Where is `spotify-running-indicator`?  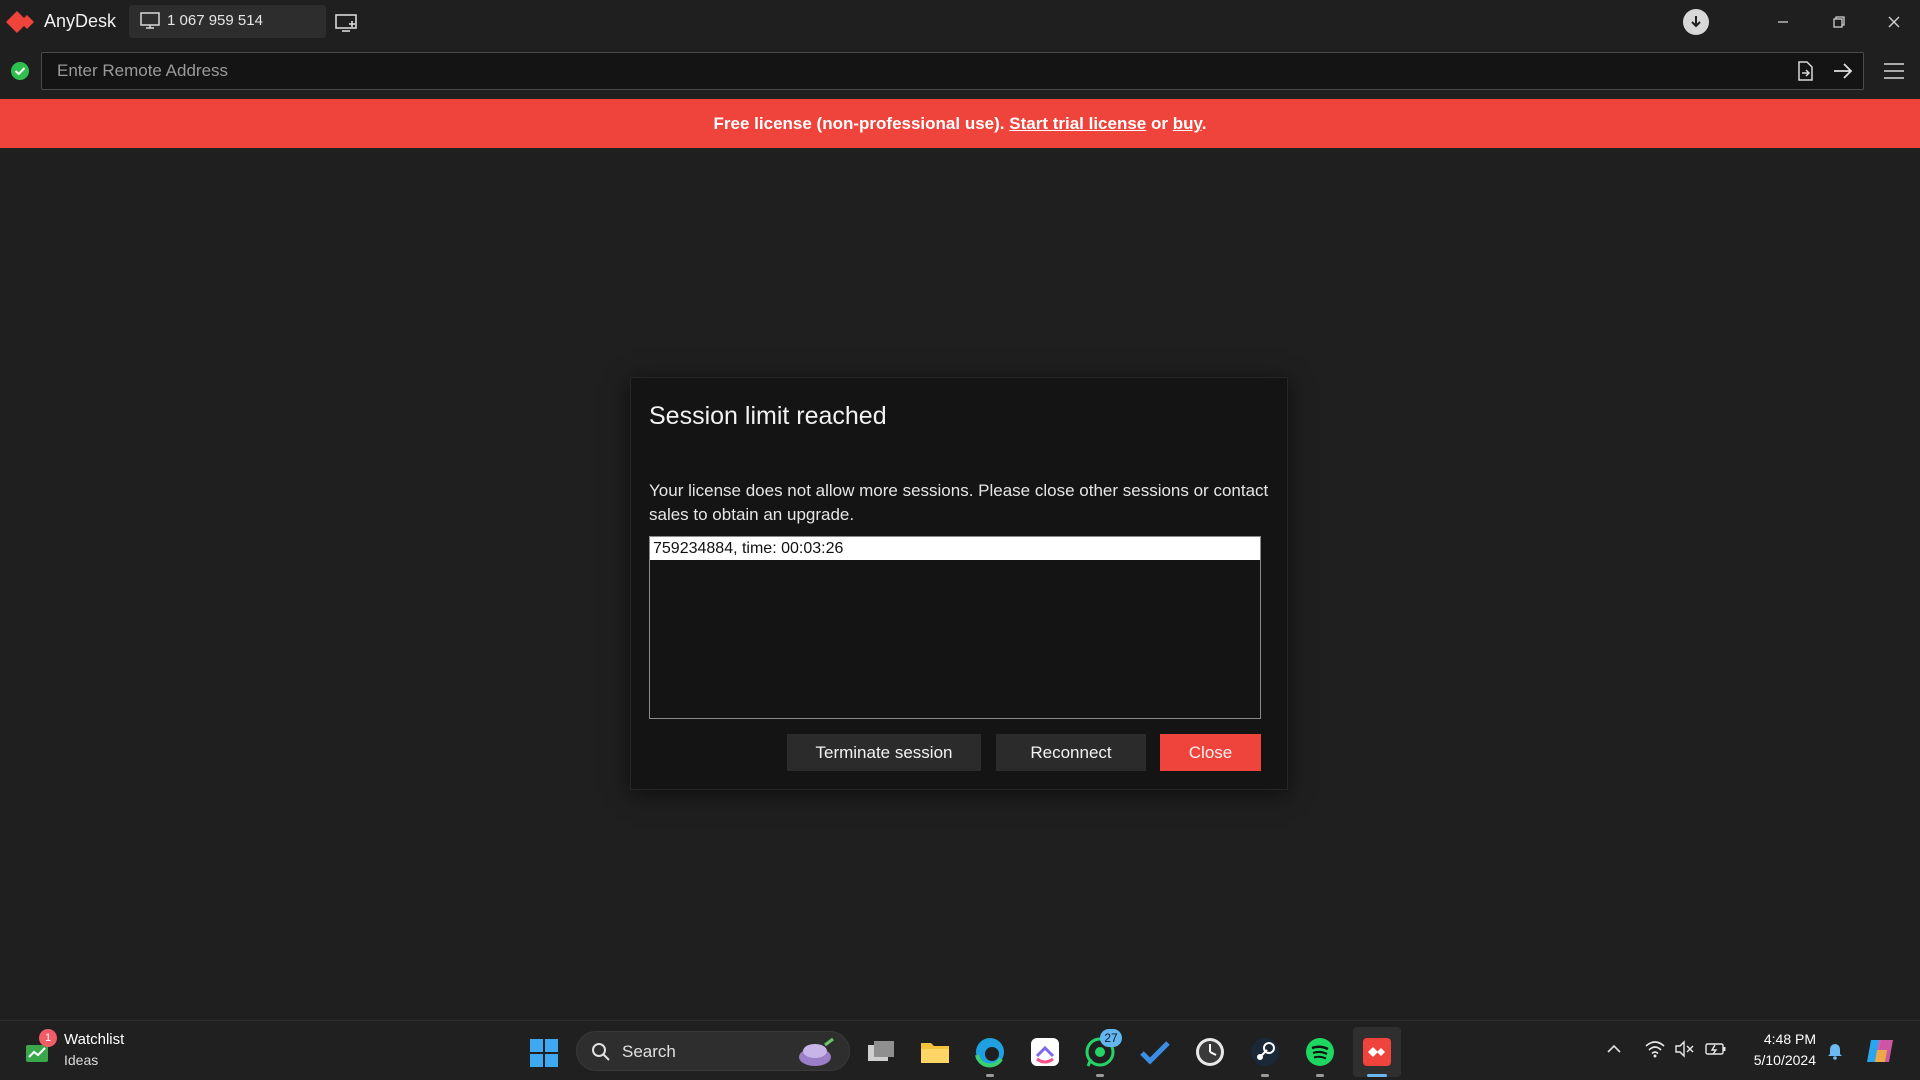
spotify-running-indicator is located at coordinates (1320, 1075).